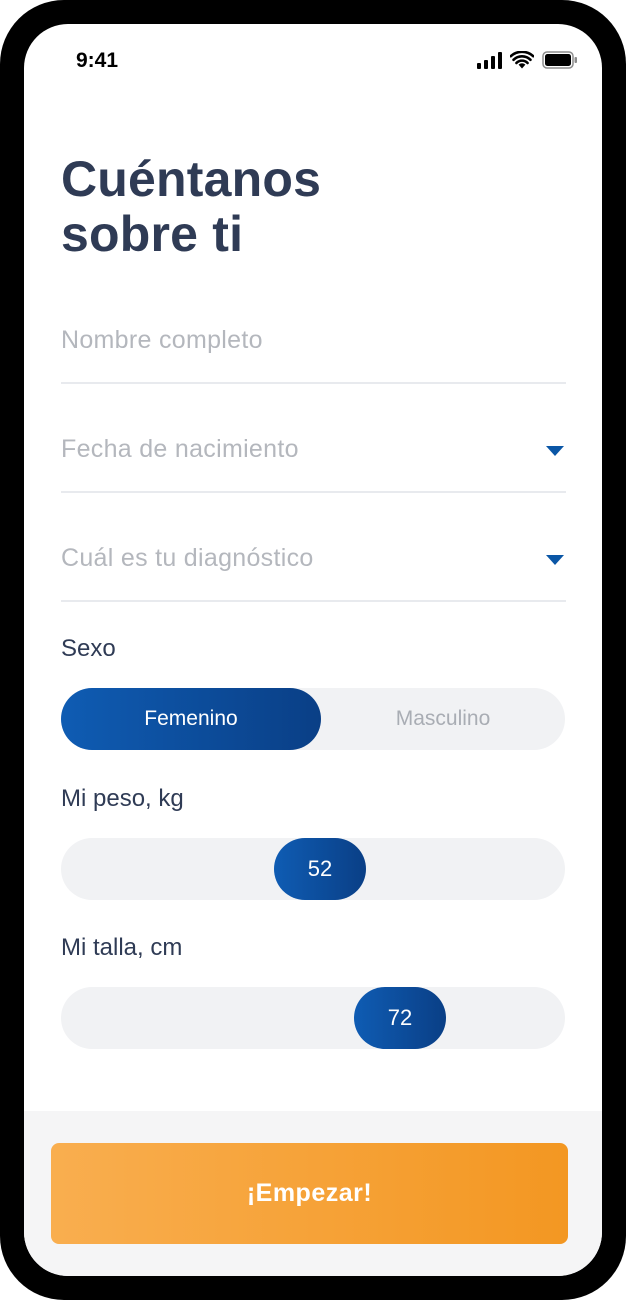 Image resolution: width=626 pixels, height=1300 pixels. Describe the element at coordinates (313, 347) in the screenshot. I see `full-name-field: Nombre completo` at that location.